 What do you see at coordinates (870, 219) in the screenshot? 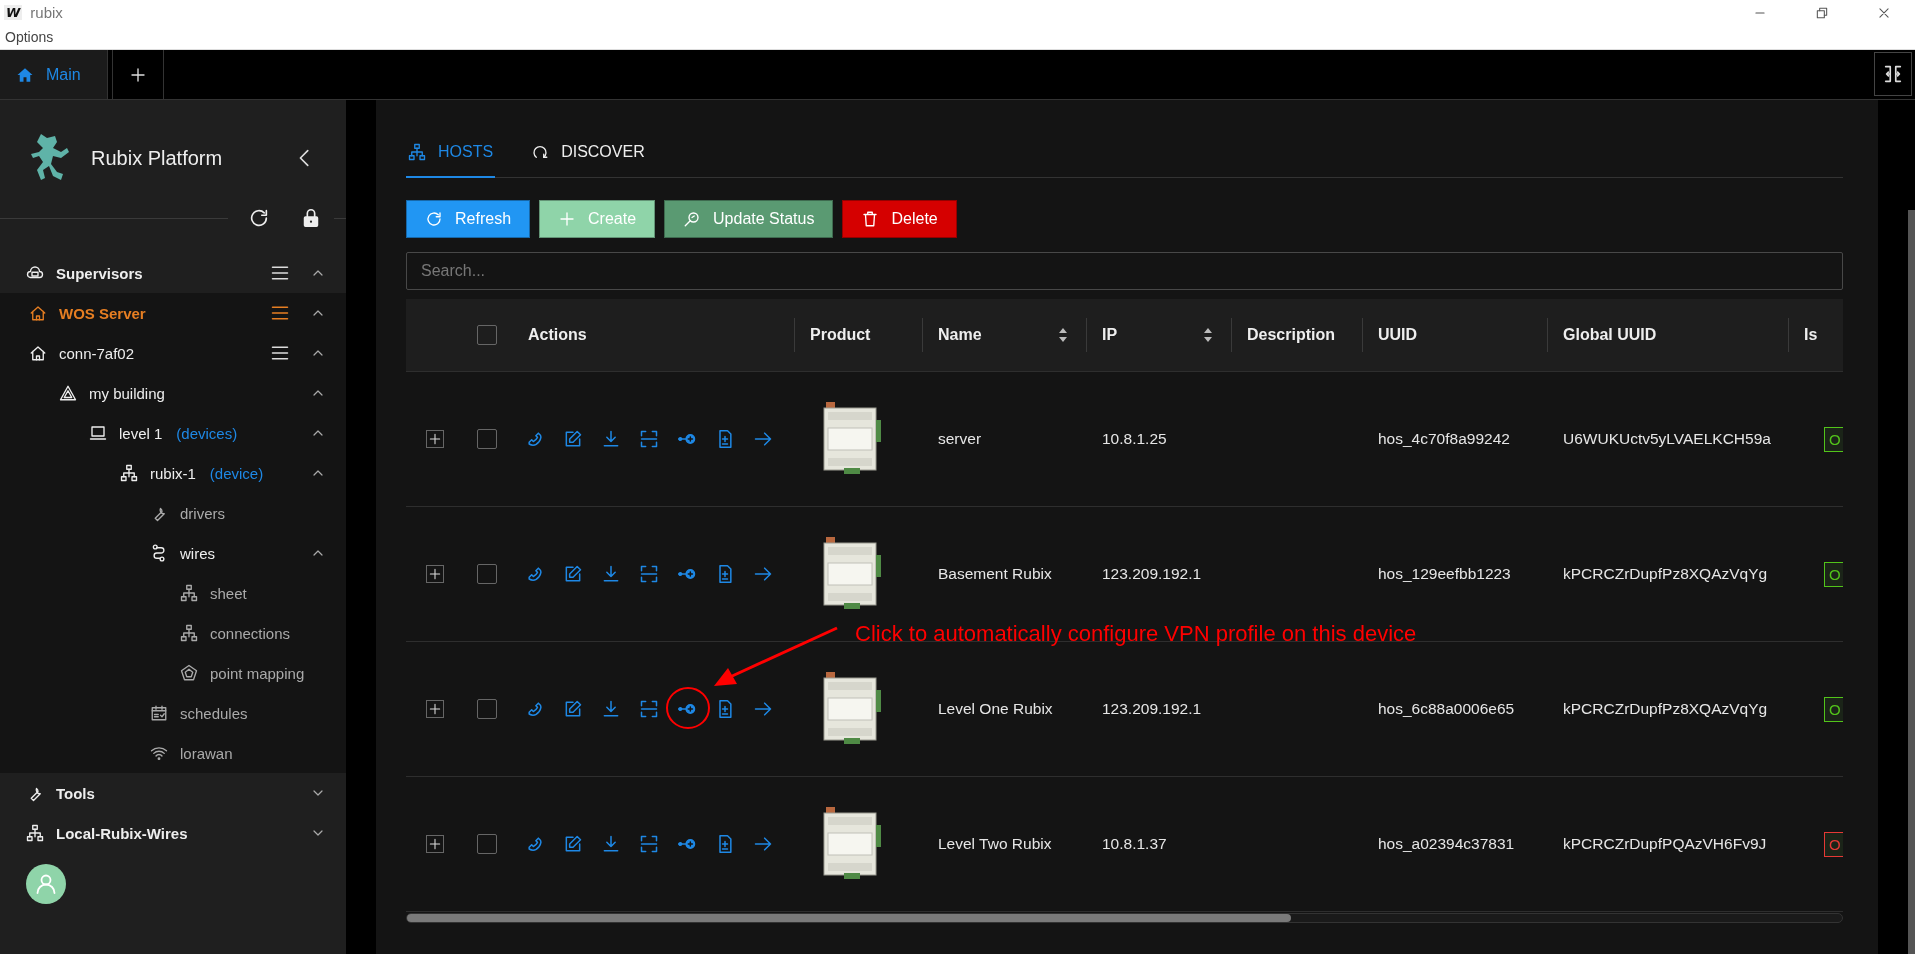
I see `trash-icon` at bounding box center [870, 219].